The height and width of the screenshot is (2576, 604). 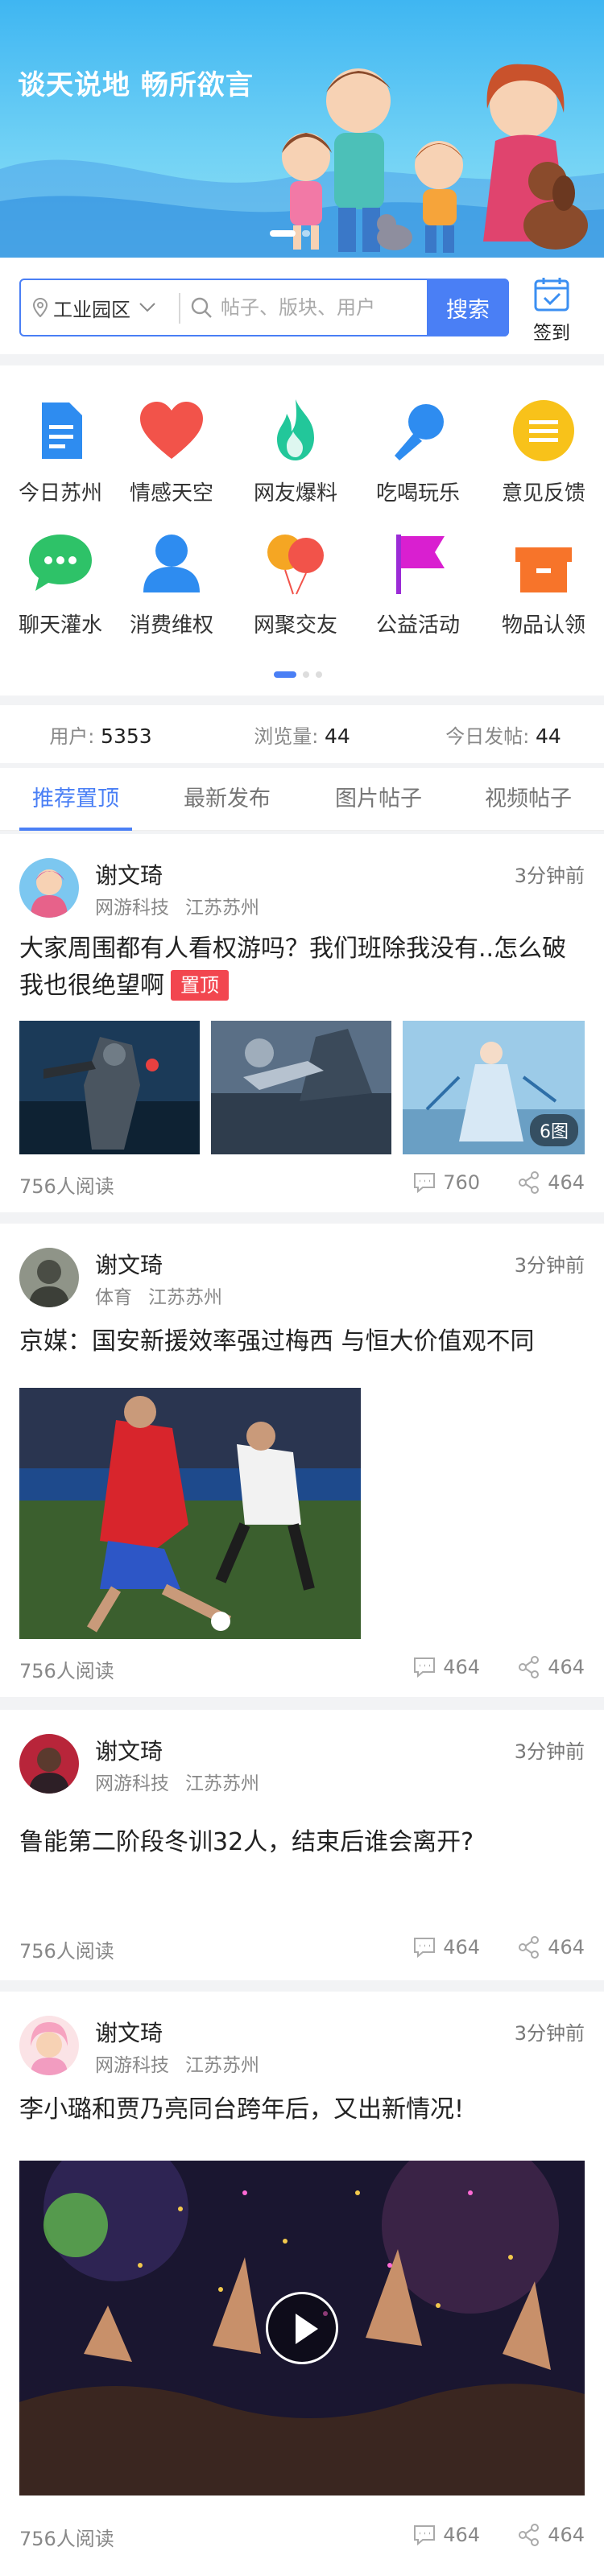 I want to click on page-dot, so click(x=319, y=674).